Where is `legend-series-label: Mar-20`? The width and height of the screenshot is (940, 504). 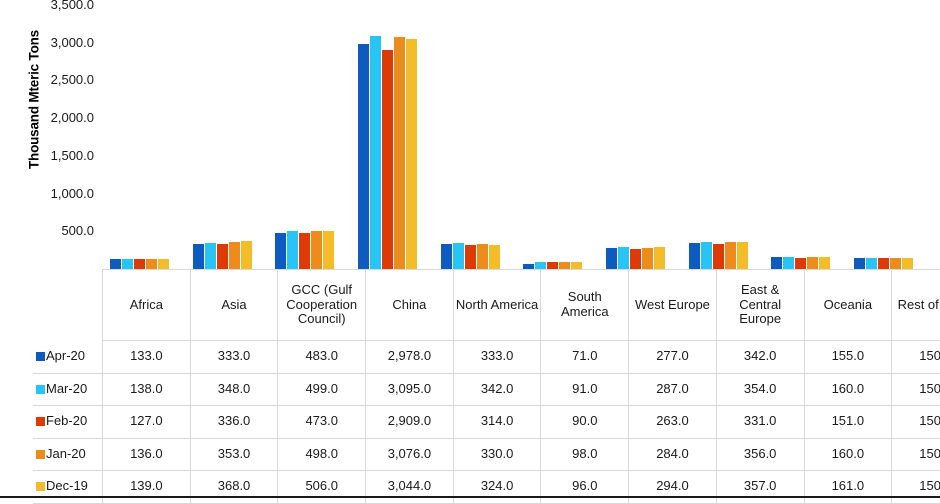 legend-series-label: Mar-20 is located at coordinates (67, 388).